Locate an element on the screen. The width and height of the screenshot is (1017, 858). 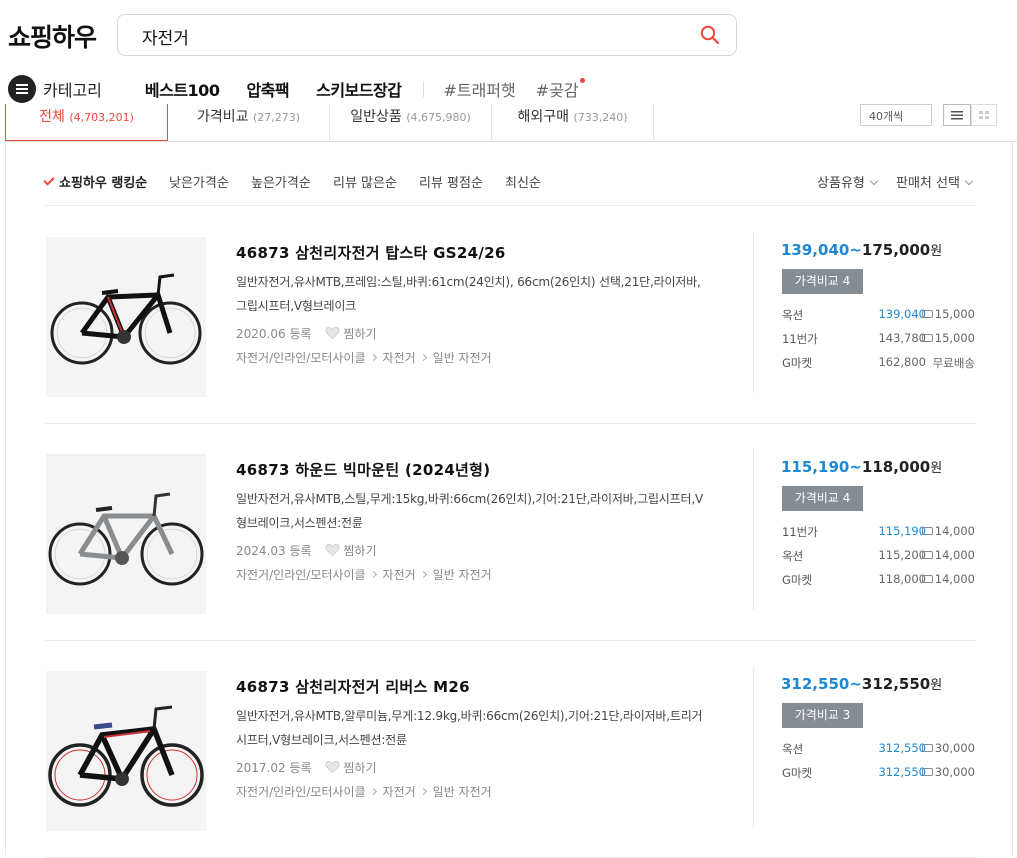
register-date: 2024.03 등록 is located at coordinates (274, 551).